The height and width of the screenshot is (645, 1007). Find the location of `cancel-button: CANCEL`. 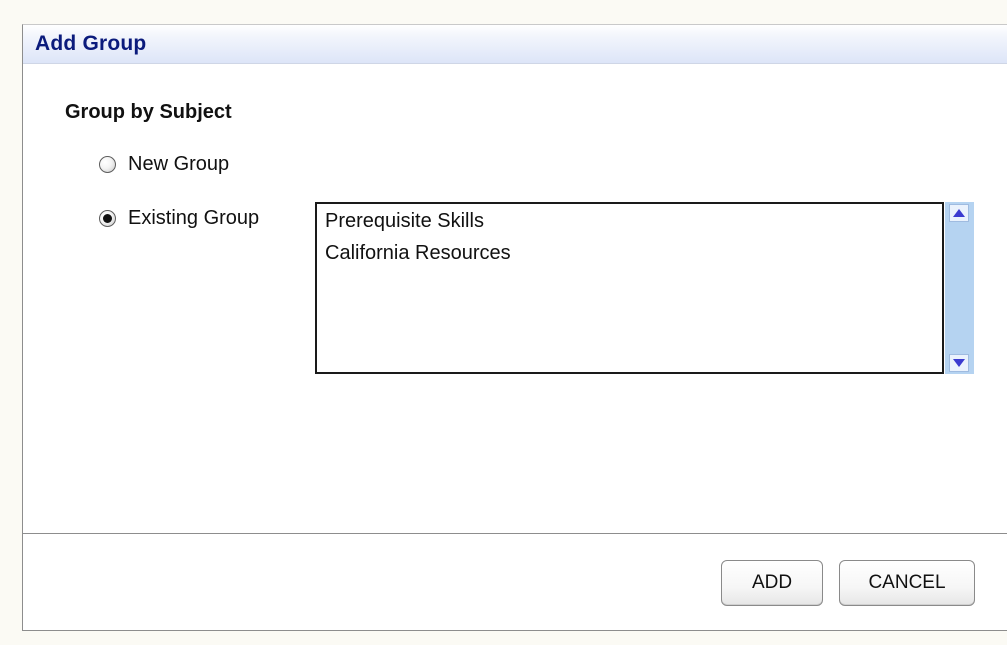

cancel-button: CANCEL is located at coordinates (907, 583).